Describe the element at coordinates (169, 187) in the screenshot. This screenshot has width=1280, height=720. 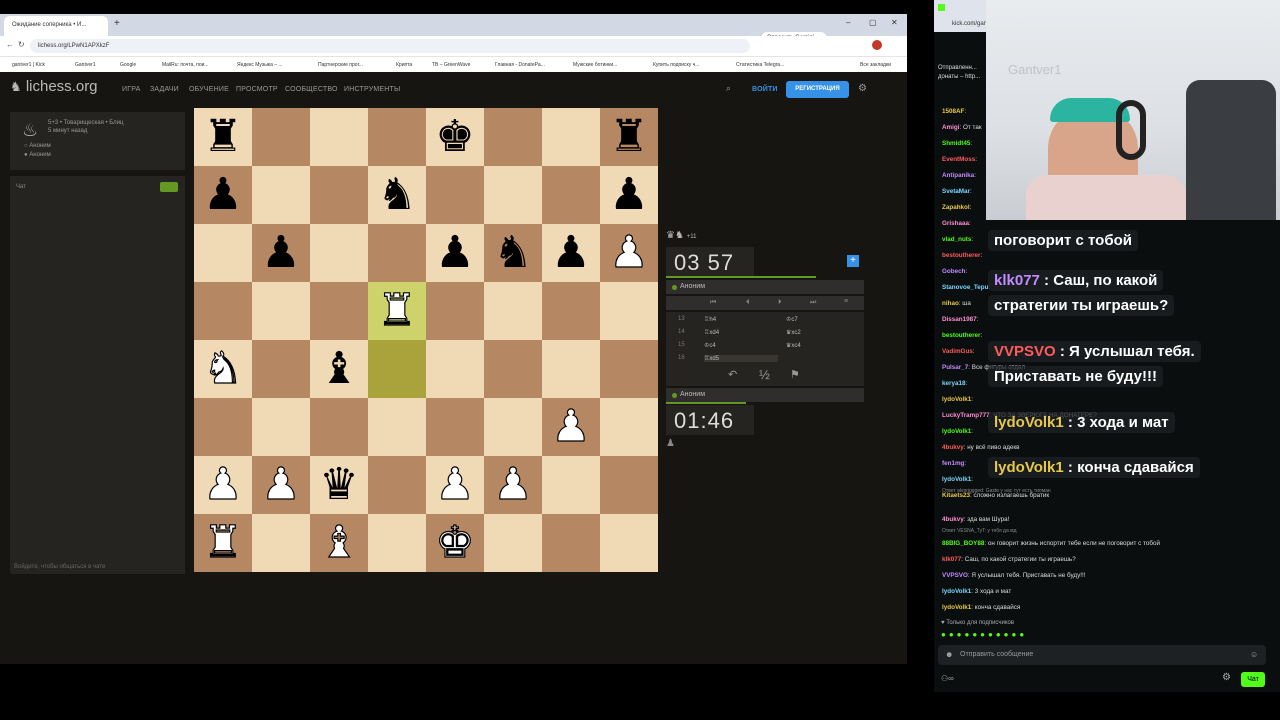
I see `chat-toggle` at that location.